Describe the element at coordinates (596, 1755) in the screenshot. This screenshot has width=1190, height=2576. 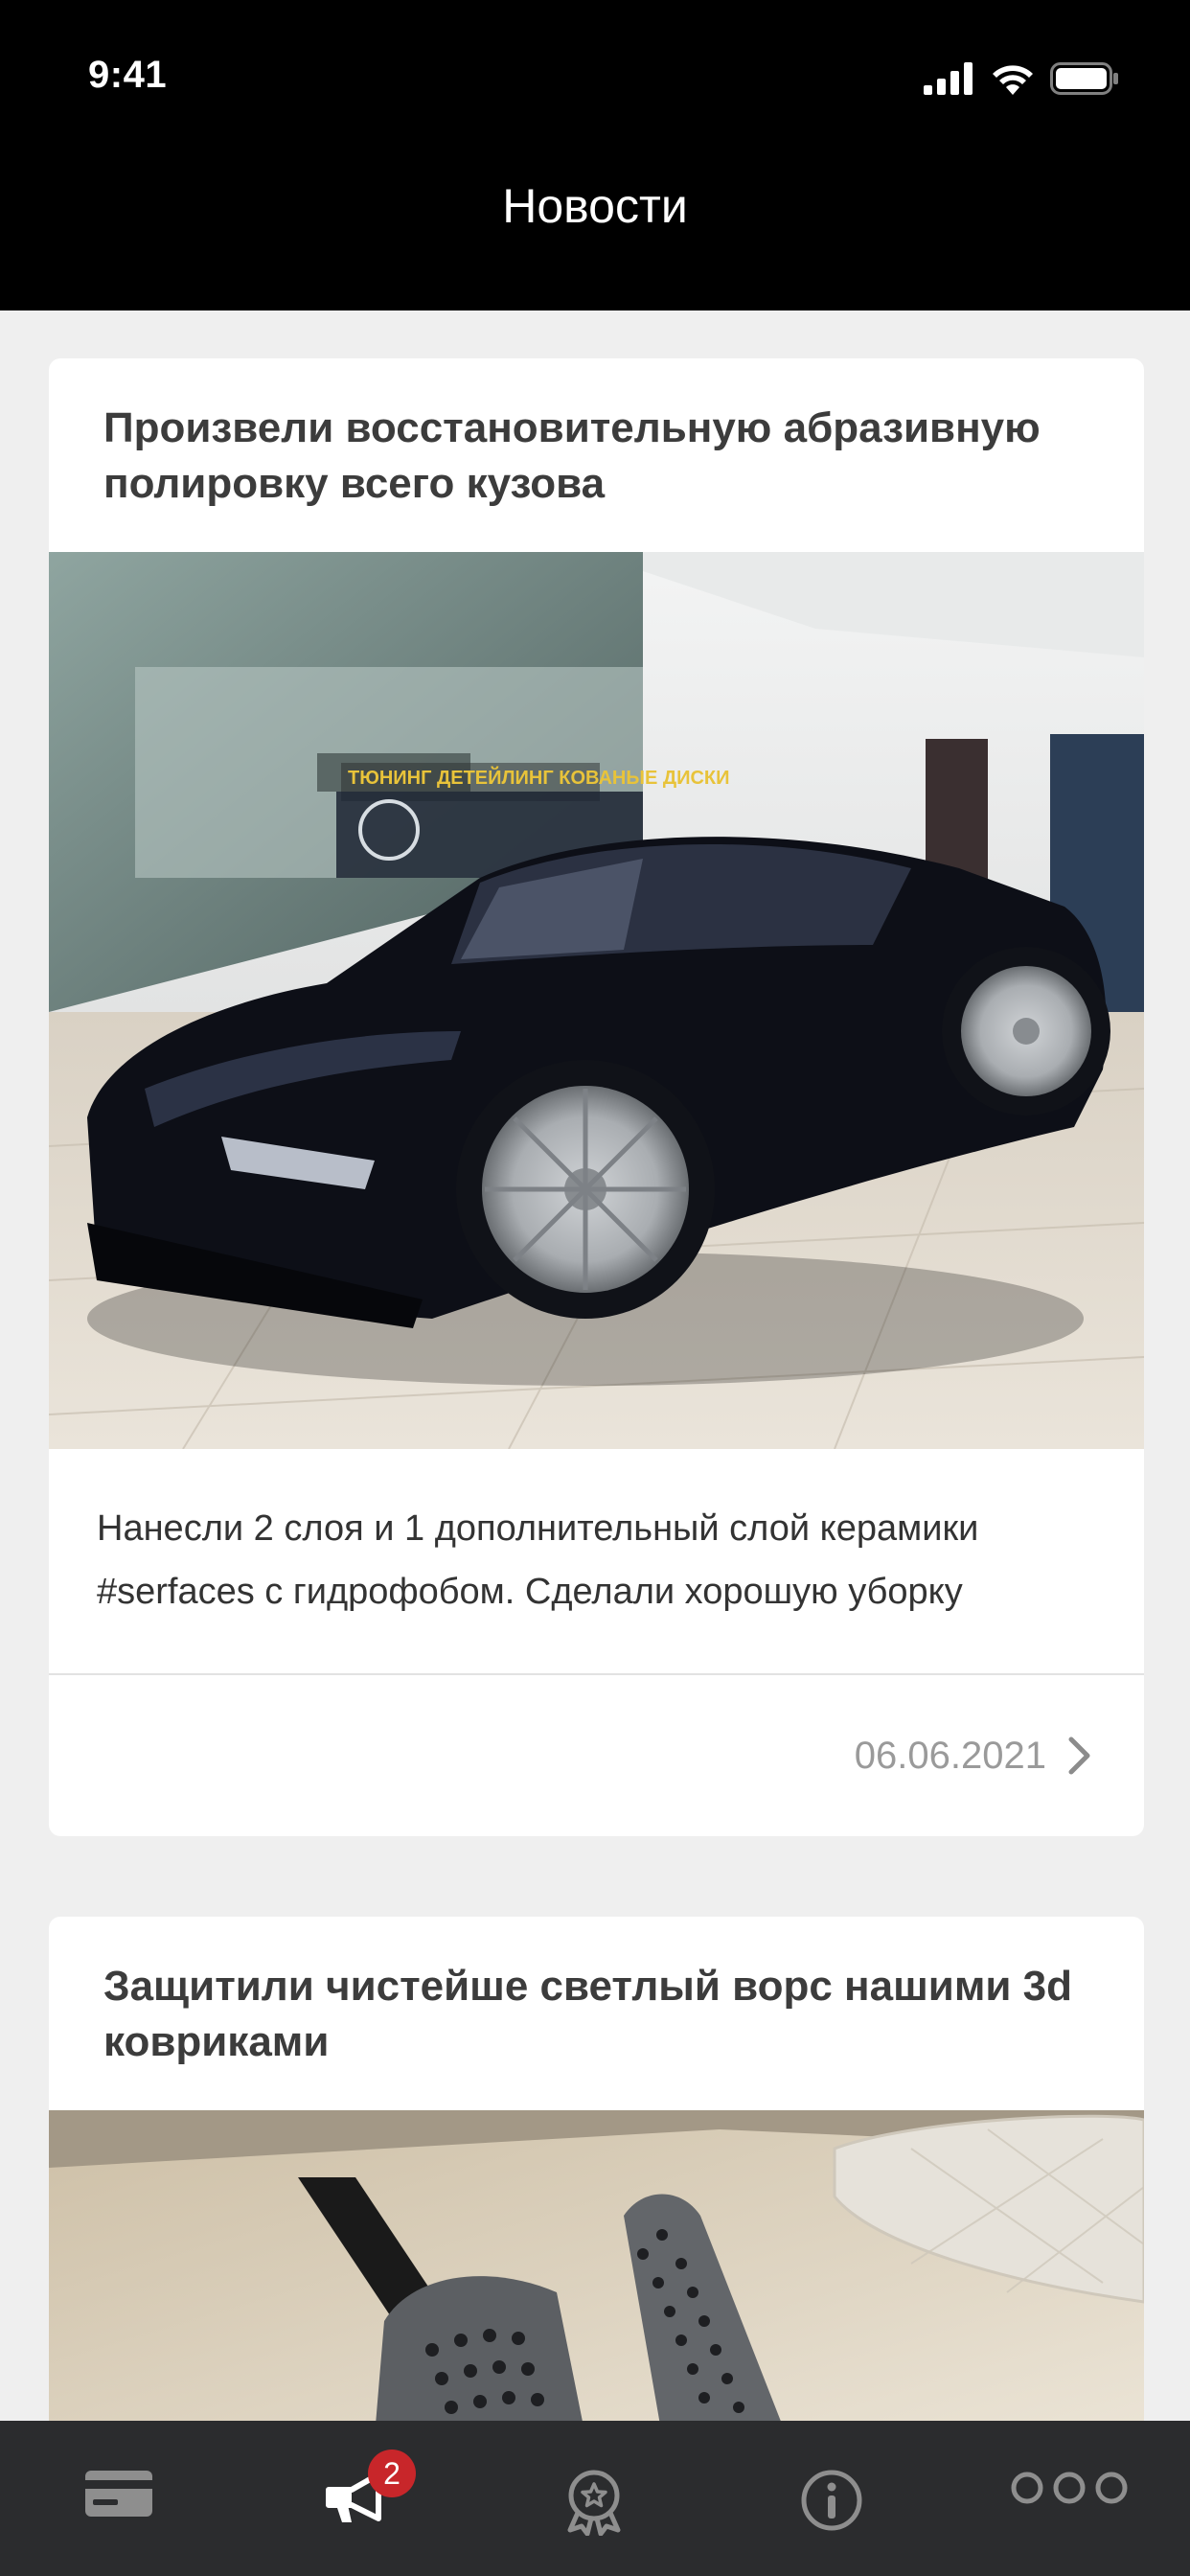
I see `news-card-footer: 06.06.2021` at that location.